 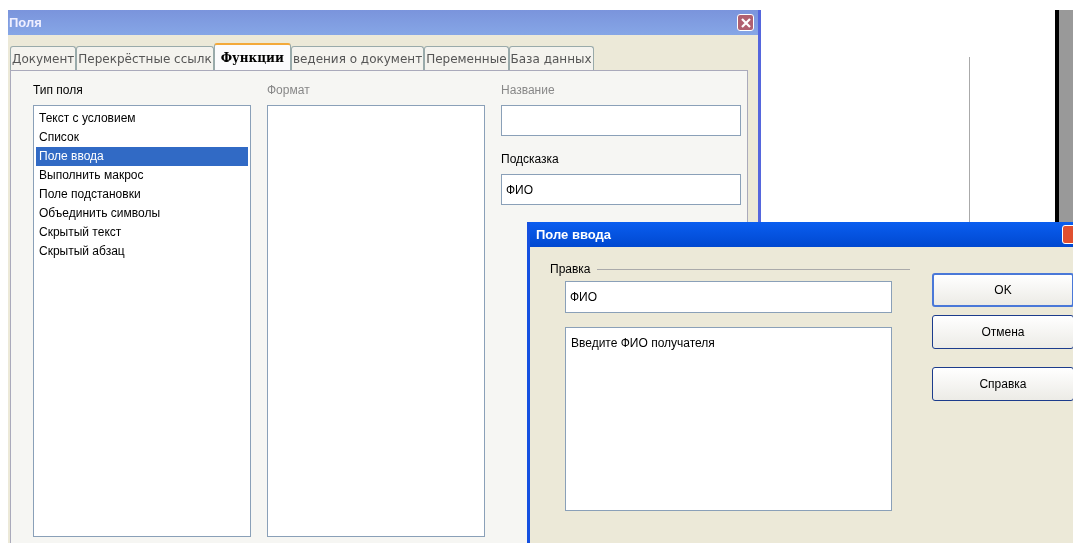 I want to click on close-button, so click(x=745, y=22).